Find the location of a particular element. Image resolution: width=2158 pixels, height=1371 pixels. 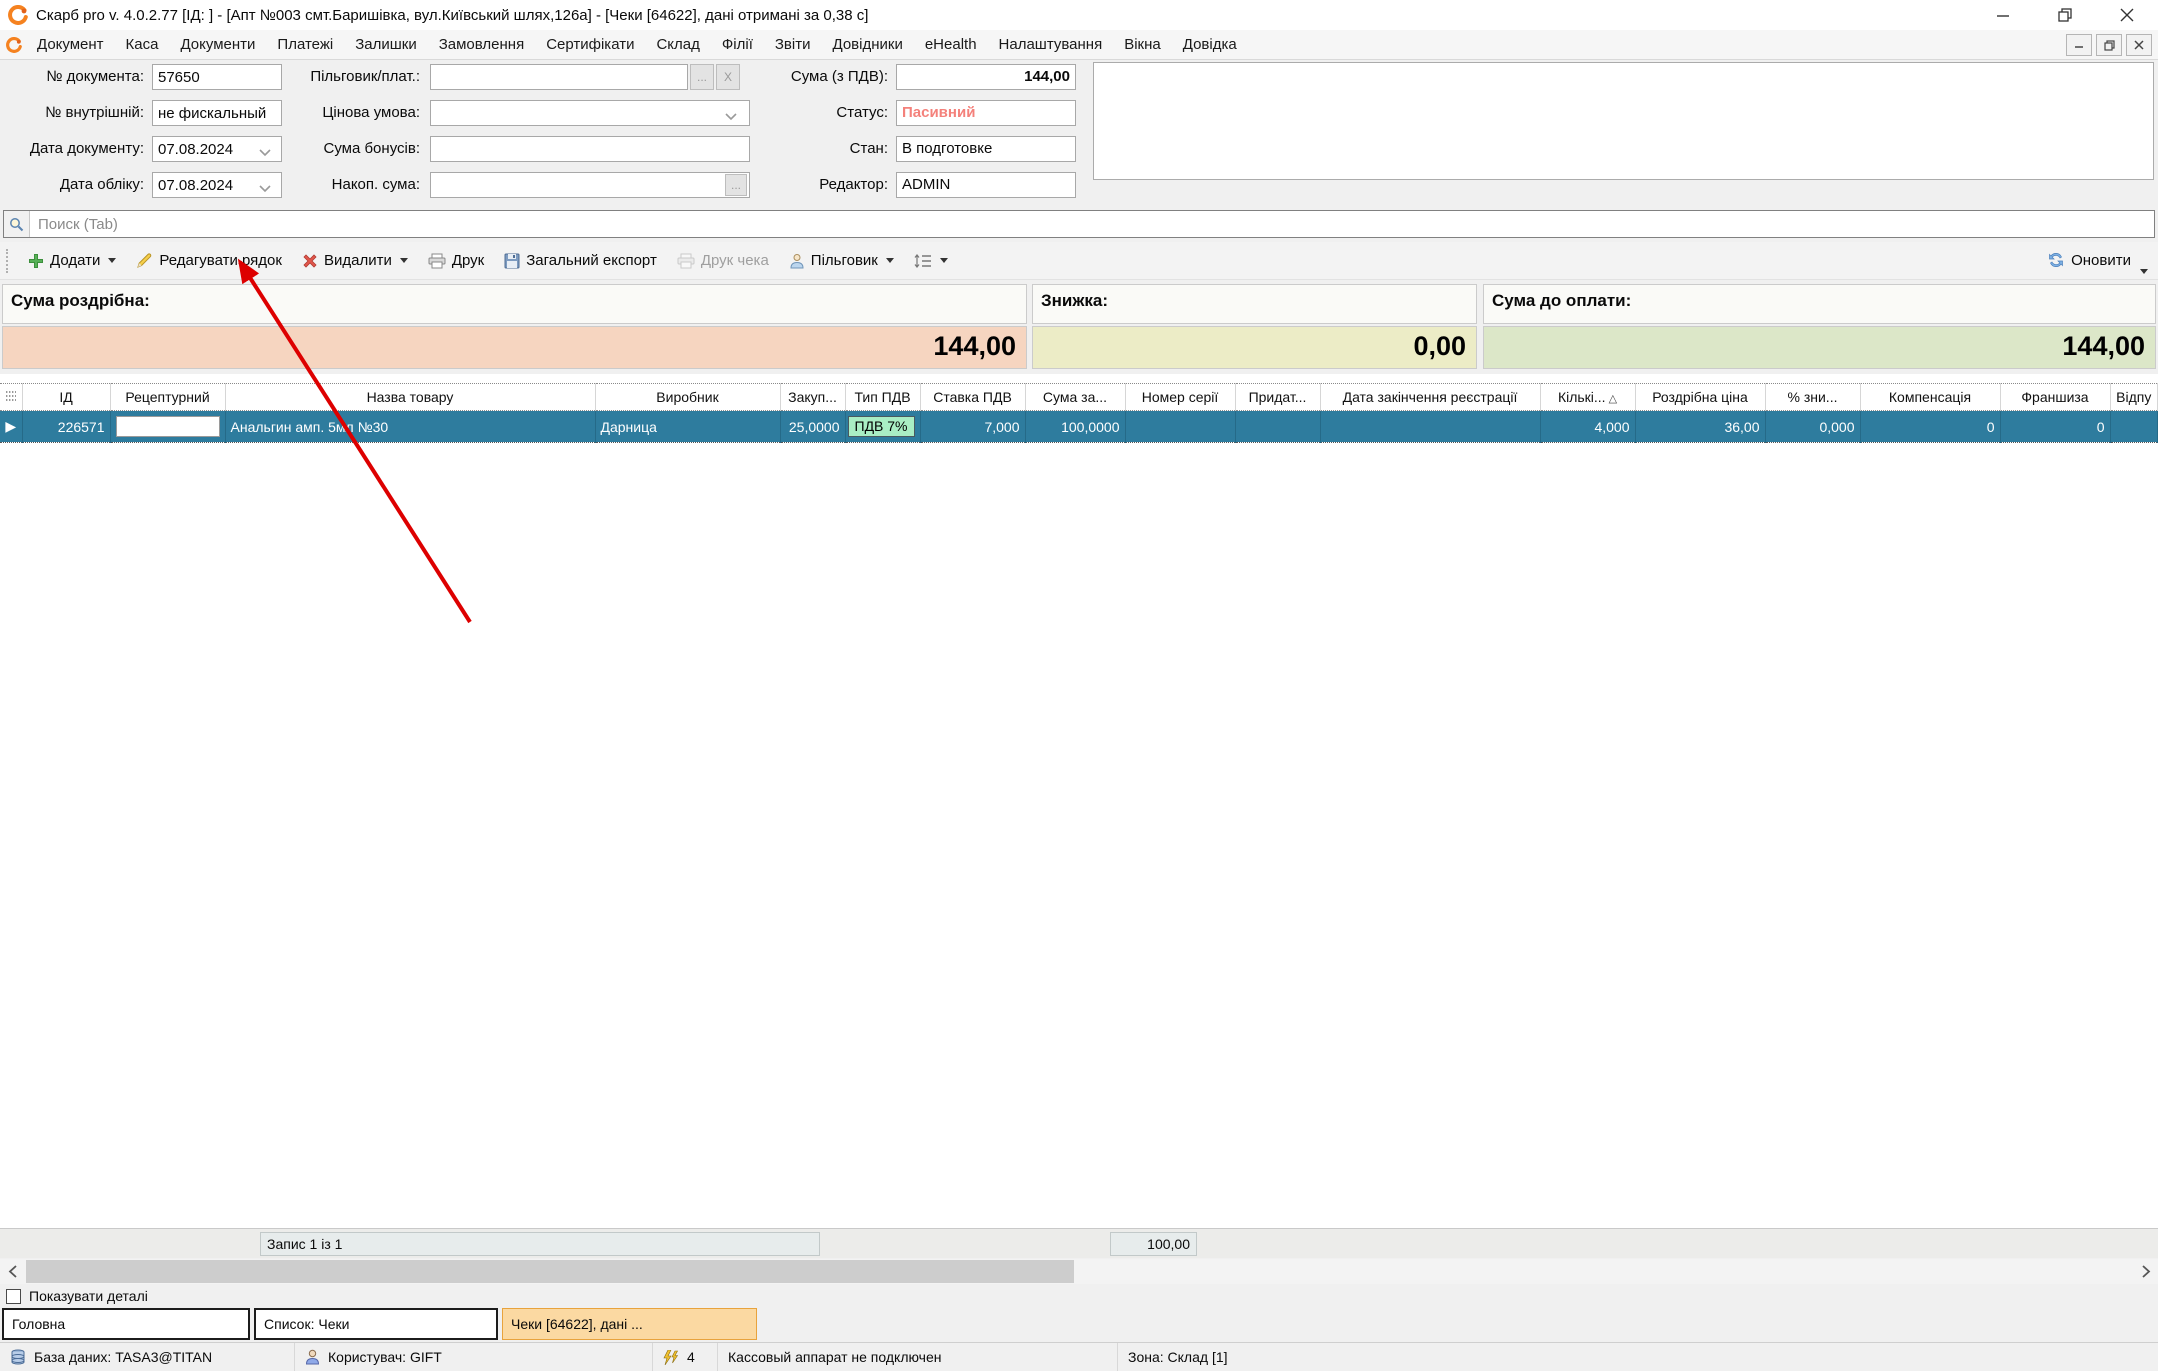

print-button: Друк is located at coordinates (456, 260).